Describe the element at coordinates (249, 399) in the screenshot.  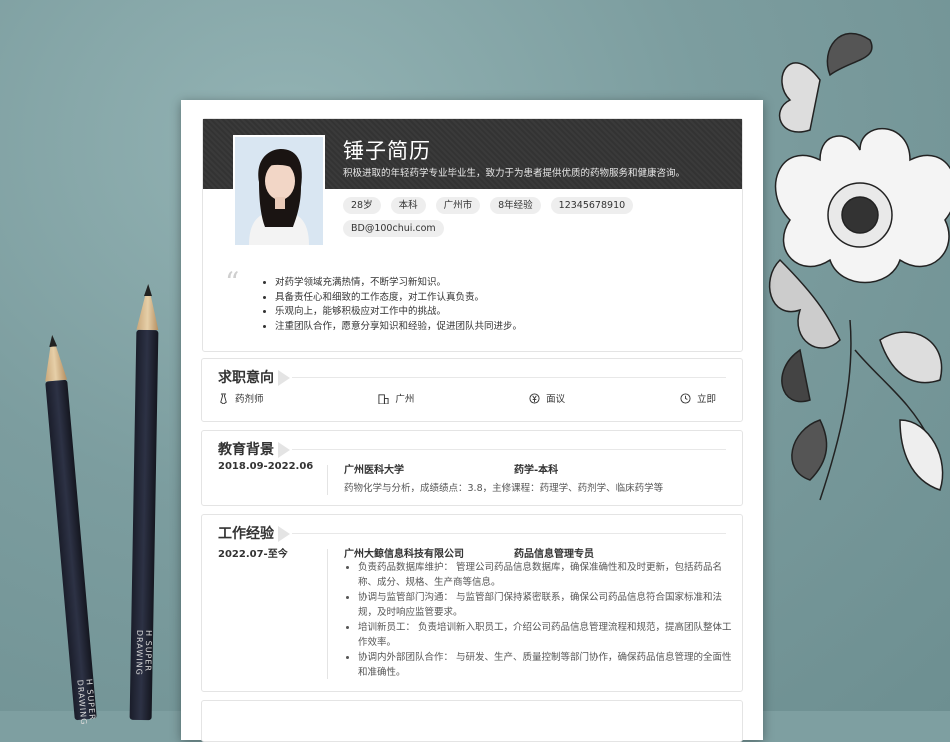
I see `intent-position-text: 药剂师` at that location.